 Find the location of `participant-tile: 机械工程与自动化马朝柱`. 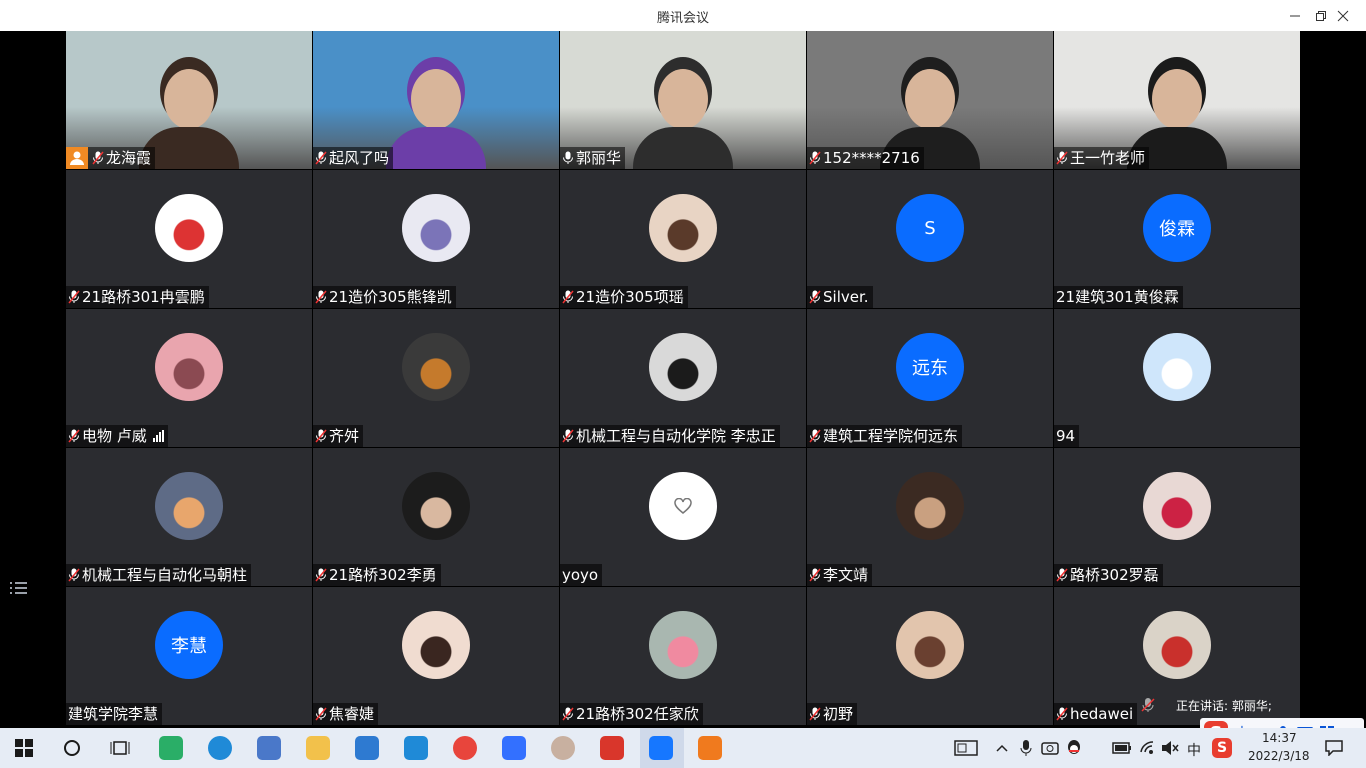

participant-tile: 机械工程与自动化马朝柱 is located at coordinates (189, 517).